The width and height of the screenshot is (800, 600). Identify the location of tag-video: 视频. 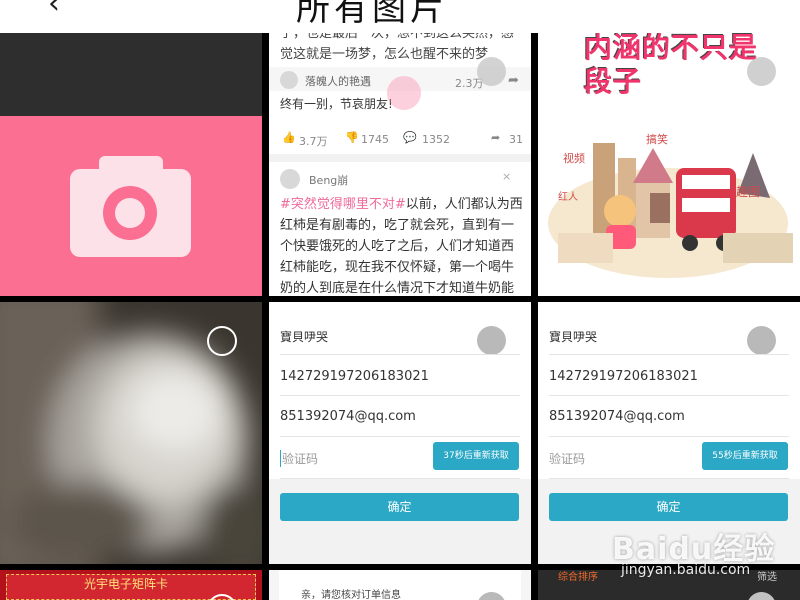
(574, 158).